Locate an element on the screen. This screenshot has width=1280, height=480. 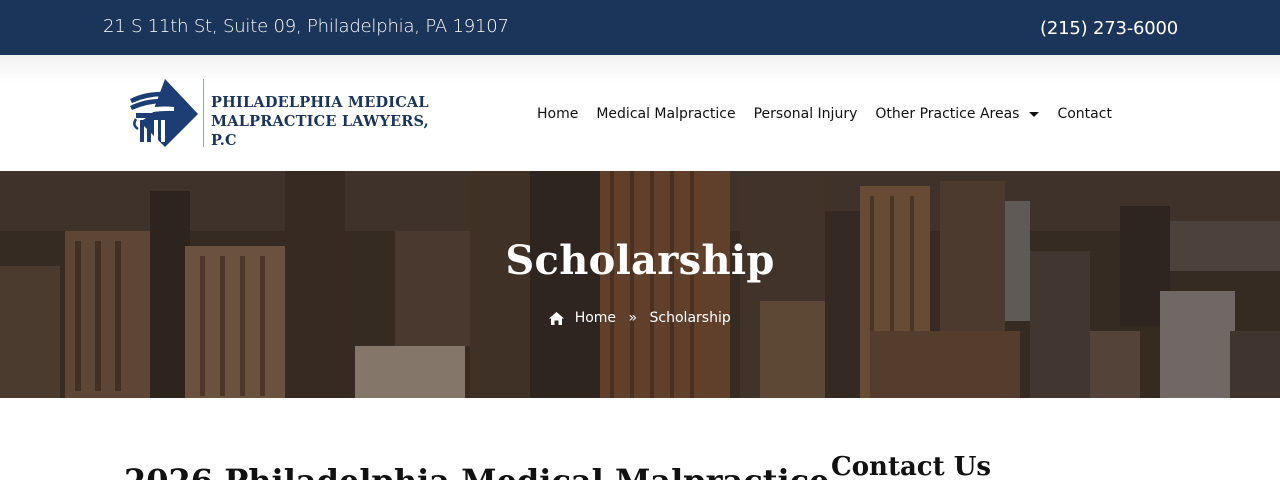
article-heading: 2026 Philadelphia Medical Malpractice is located at coordinates (477, 471).